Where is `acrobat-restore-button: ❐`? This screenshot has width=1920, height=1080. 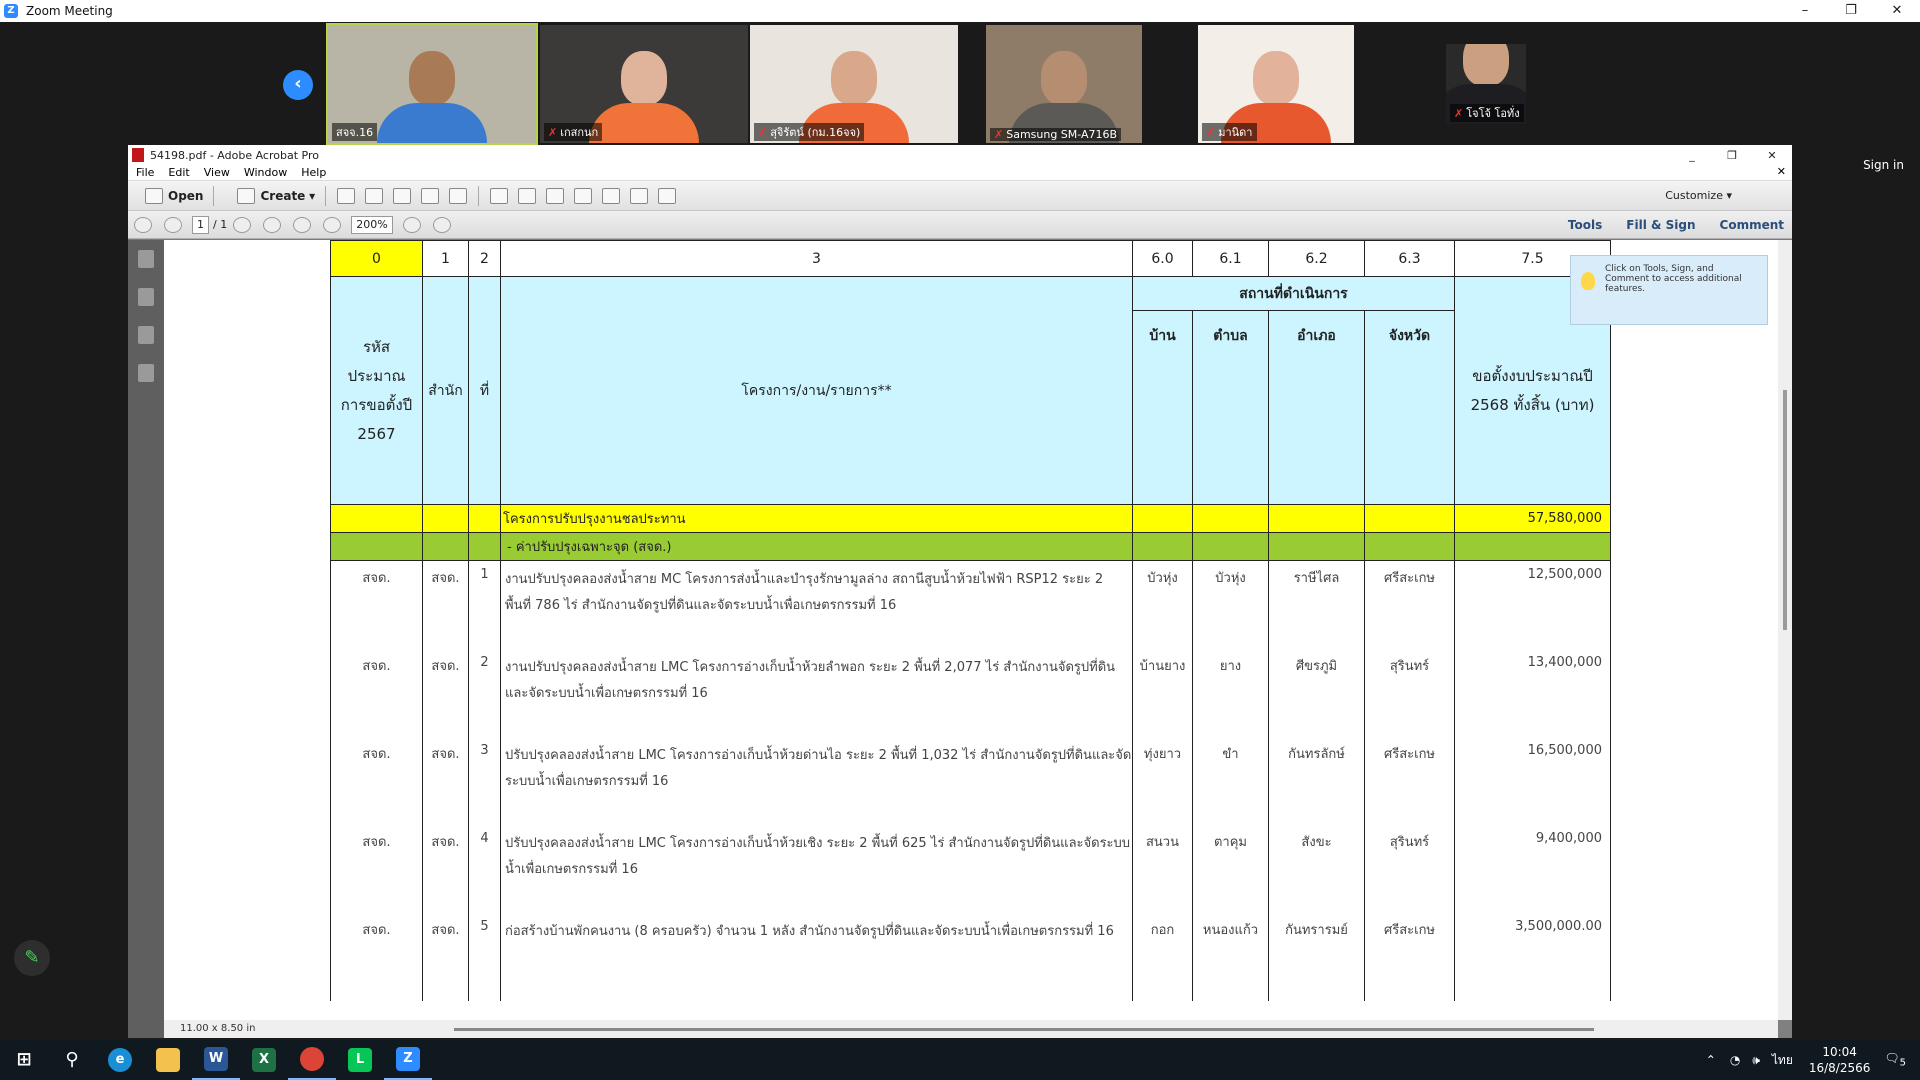
acrobat-restore-button: ❐ is located at coordinates (1732, 155).